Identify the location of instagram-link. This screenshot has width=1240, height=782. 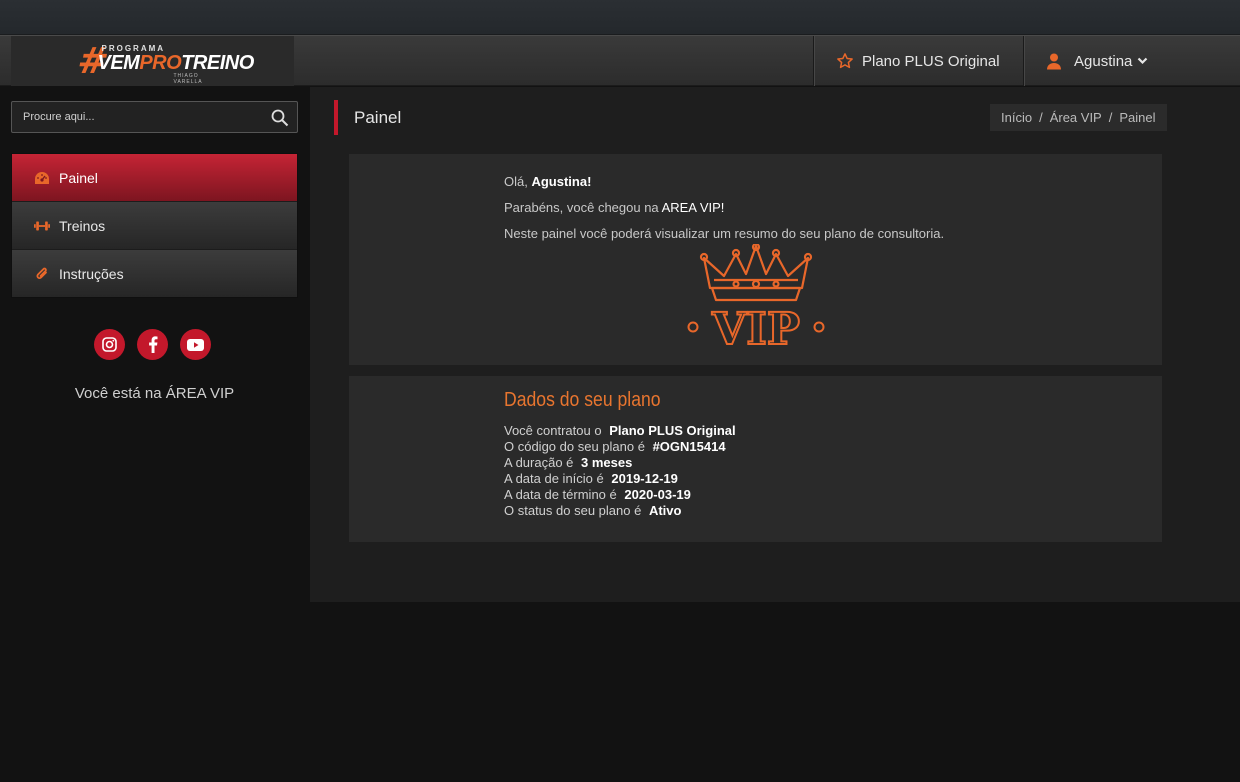
(109, 344).